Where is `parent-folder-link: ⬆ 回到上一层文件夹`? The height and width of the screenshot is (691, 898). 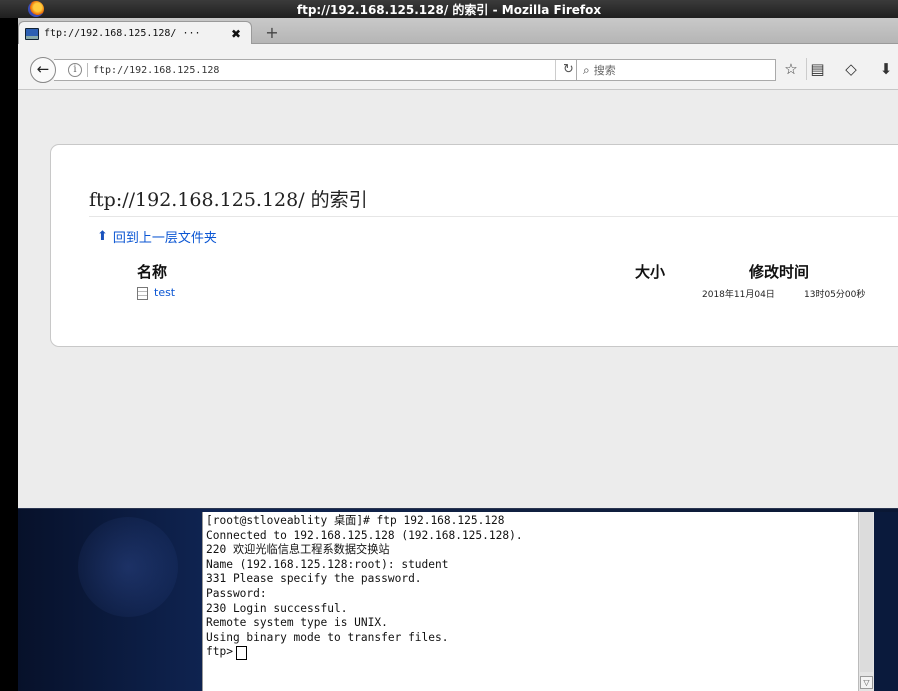 parent-folder-link: ⬆ 回到上一层文件夹 is located at coordinates (157, 236).